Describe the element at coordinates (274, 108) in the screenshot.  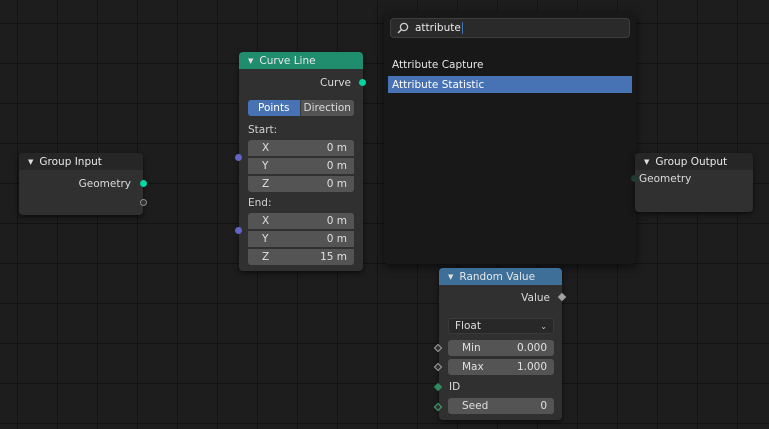
I see `mode-points-button: Points` at that location.